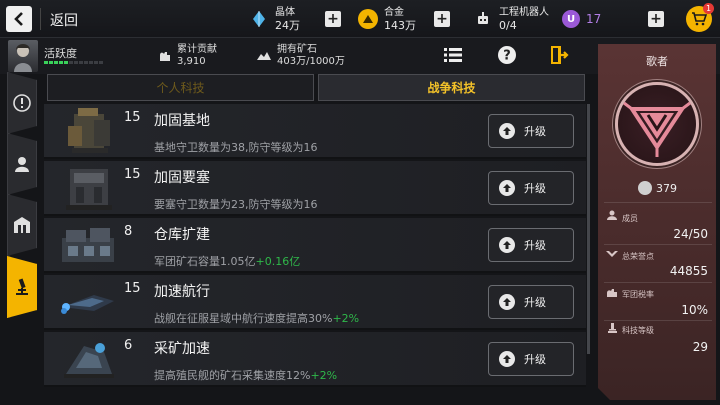 This screenshot has height=405, width=720. I want to click on premium-currency-icon: U, so click(571, 19).